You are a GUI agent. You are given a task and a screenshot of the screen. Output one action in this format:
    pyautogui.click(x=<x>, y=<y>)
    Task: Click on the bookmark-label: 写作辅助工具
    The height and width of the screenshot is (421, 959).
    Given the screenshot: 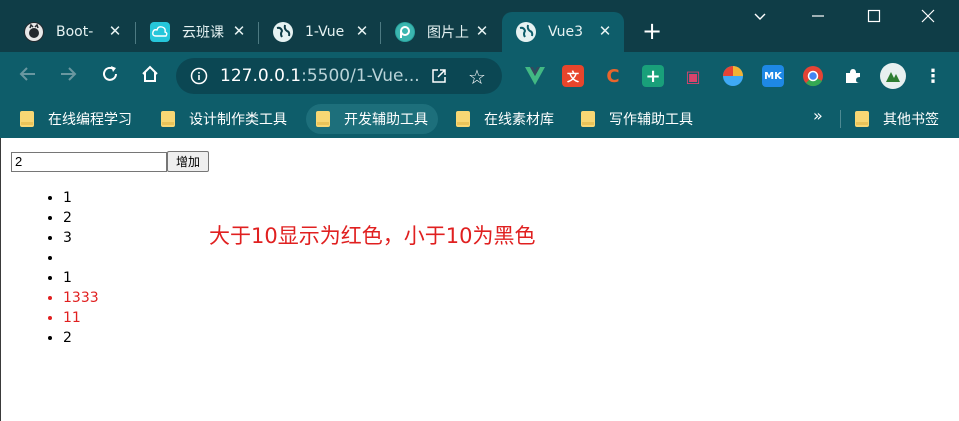 What is the action you would take?
    pyautogui.click(x=651, y=120)
    